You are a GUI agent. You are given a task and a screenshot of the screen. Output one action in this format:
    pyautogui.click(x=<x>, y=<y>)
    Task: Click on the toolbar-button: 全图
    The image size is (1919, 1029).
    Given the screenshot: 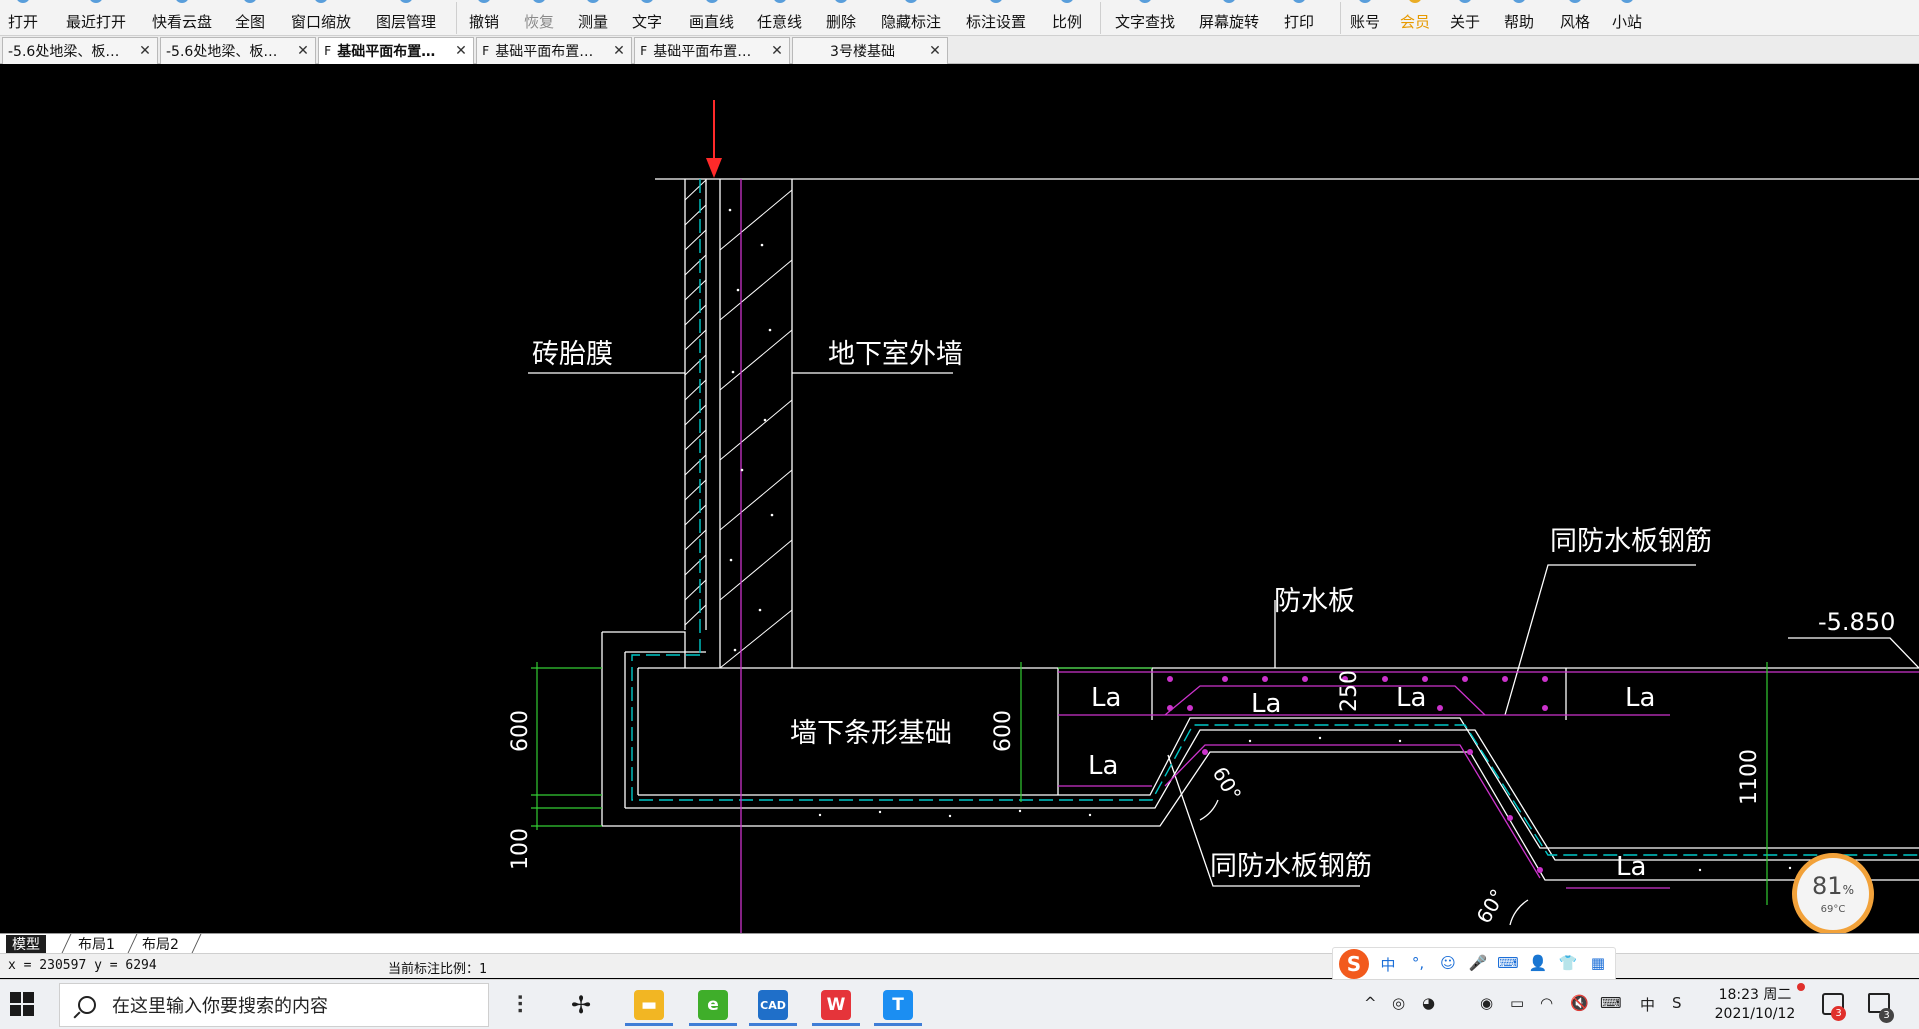 What is the action you would take?
    pyautogui.click(x=250, y=18)
    